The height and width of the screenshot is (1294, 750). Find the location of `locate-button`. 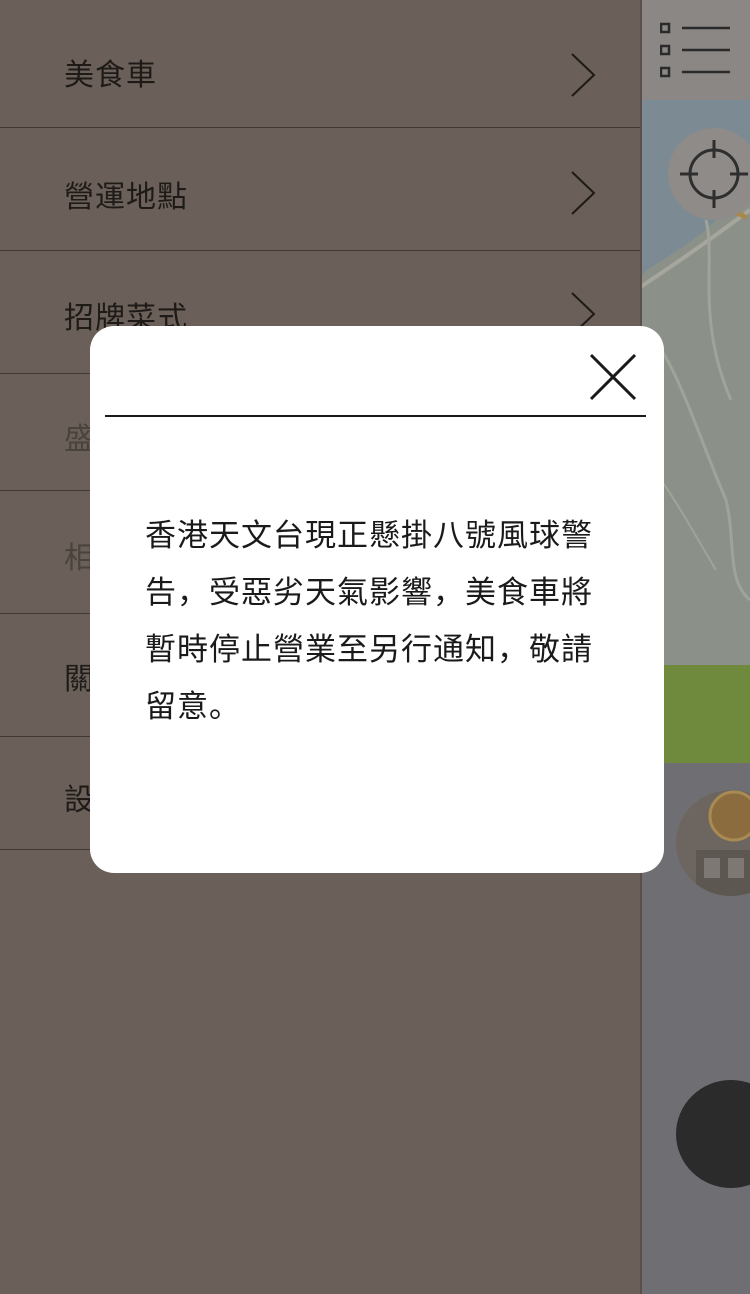

locate-button is located at coordinates (709, 174).